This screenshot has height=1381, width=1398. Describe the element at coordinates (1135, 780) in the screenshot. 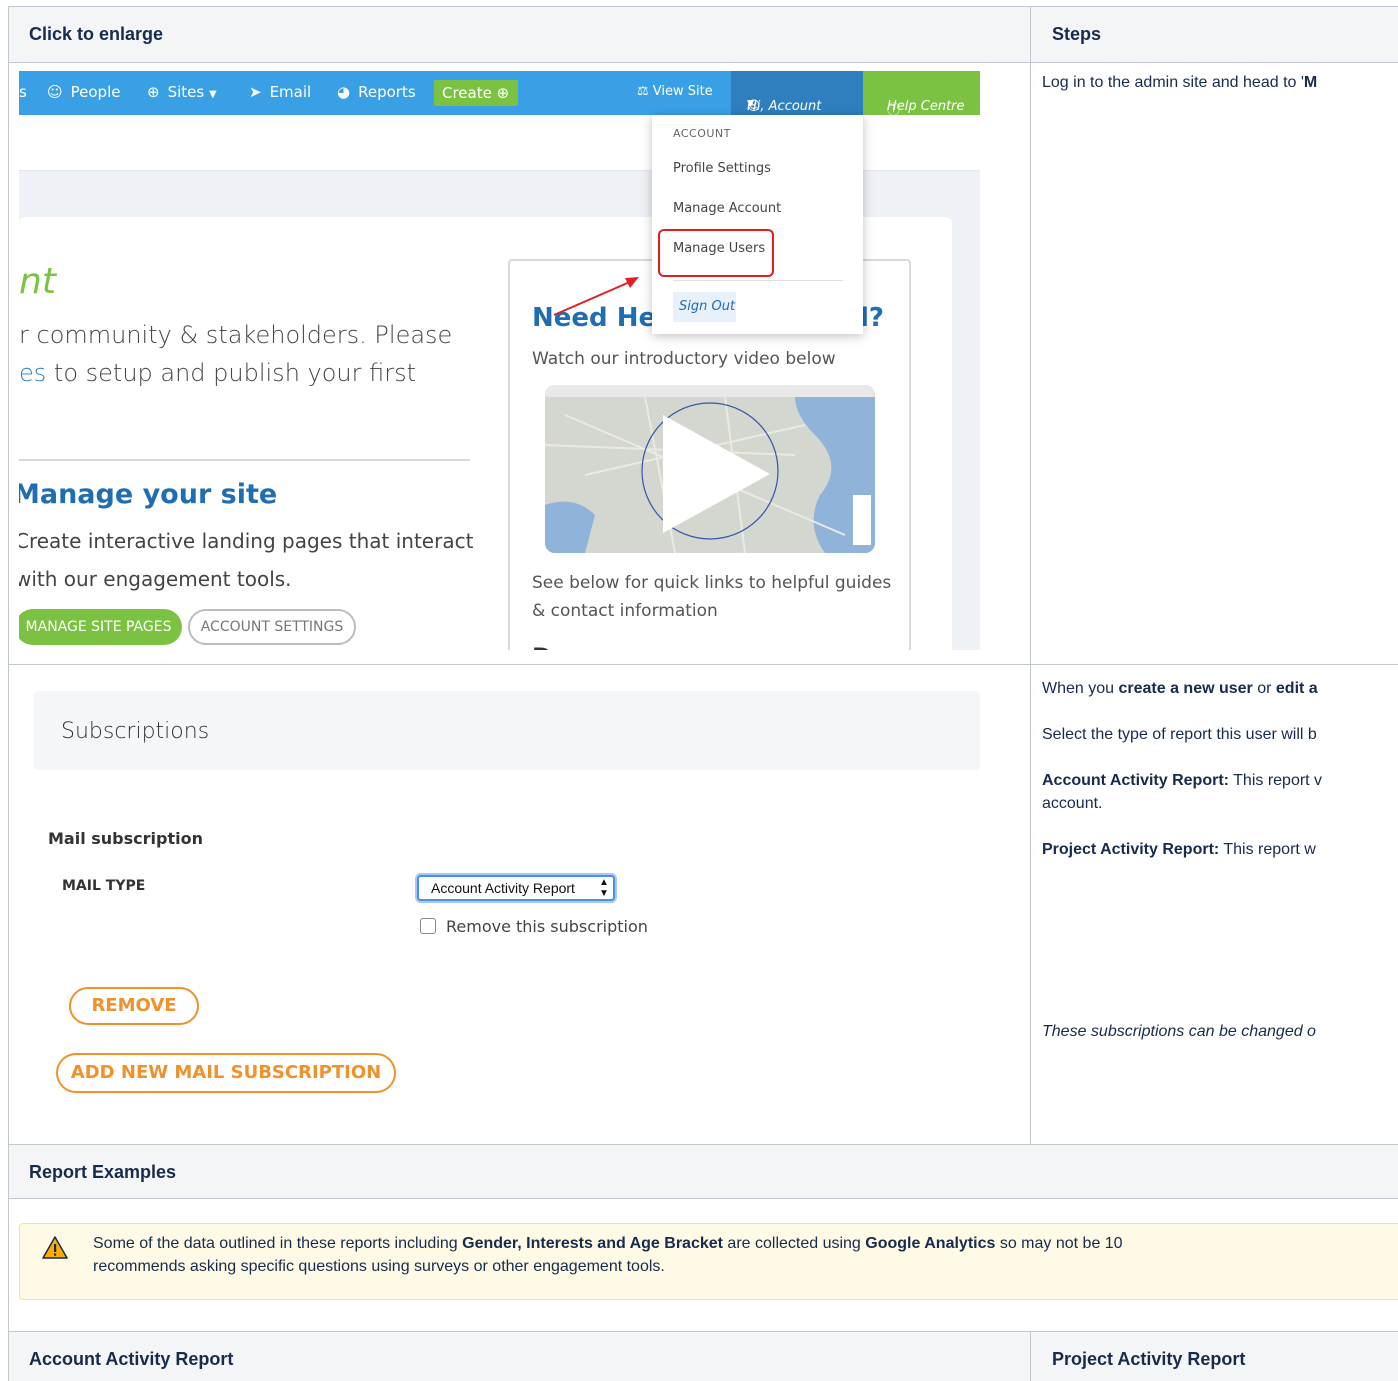

I see `step-4-bold: Account Activity Report:` at that location.